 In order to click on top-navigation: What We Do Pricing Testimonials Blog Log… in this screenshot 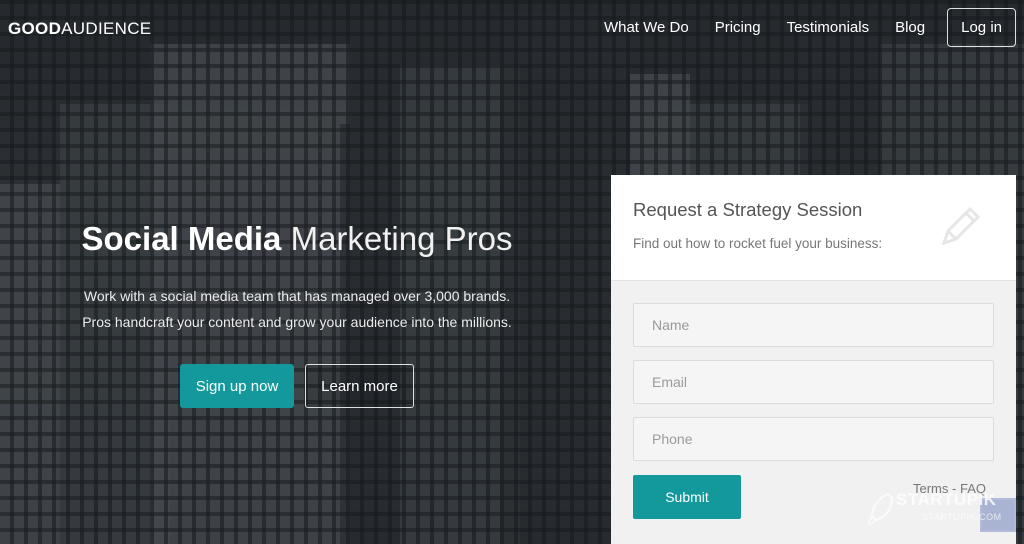, I will do `click(801, 27)`.